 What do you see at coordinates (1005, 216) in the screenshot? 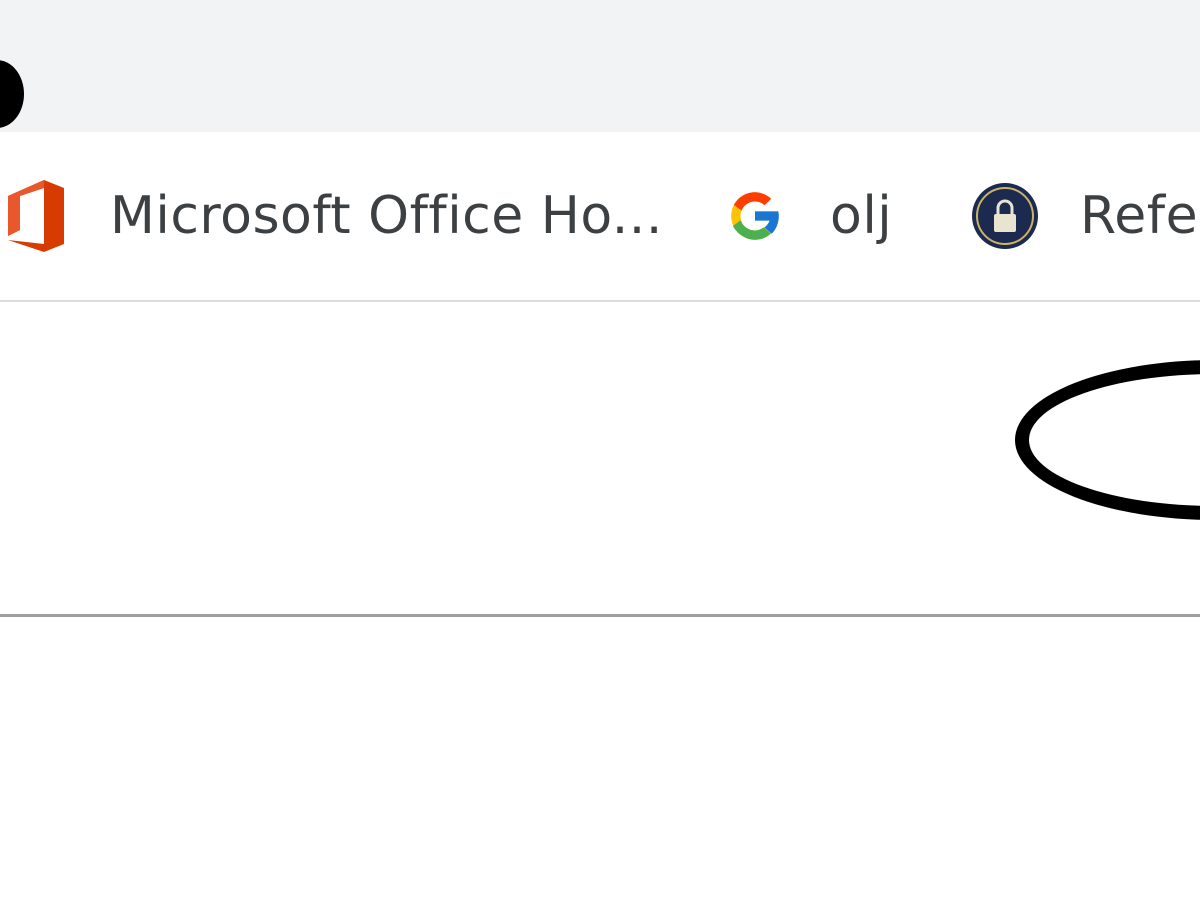
I see `ref-lock-icon` at bounding box center [1005, 216].